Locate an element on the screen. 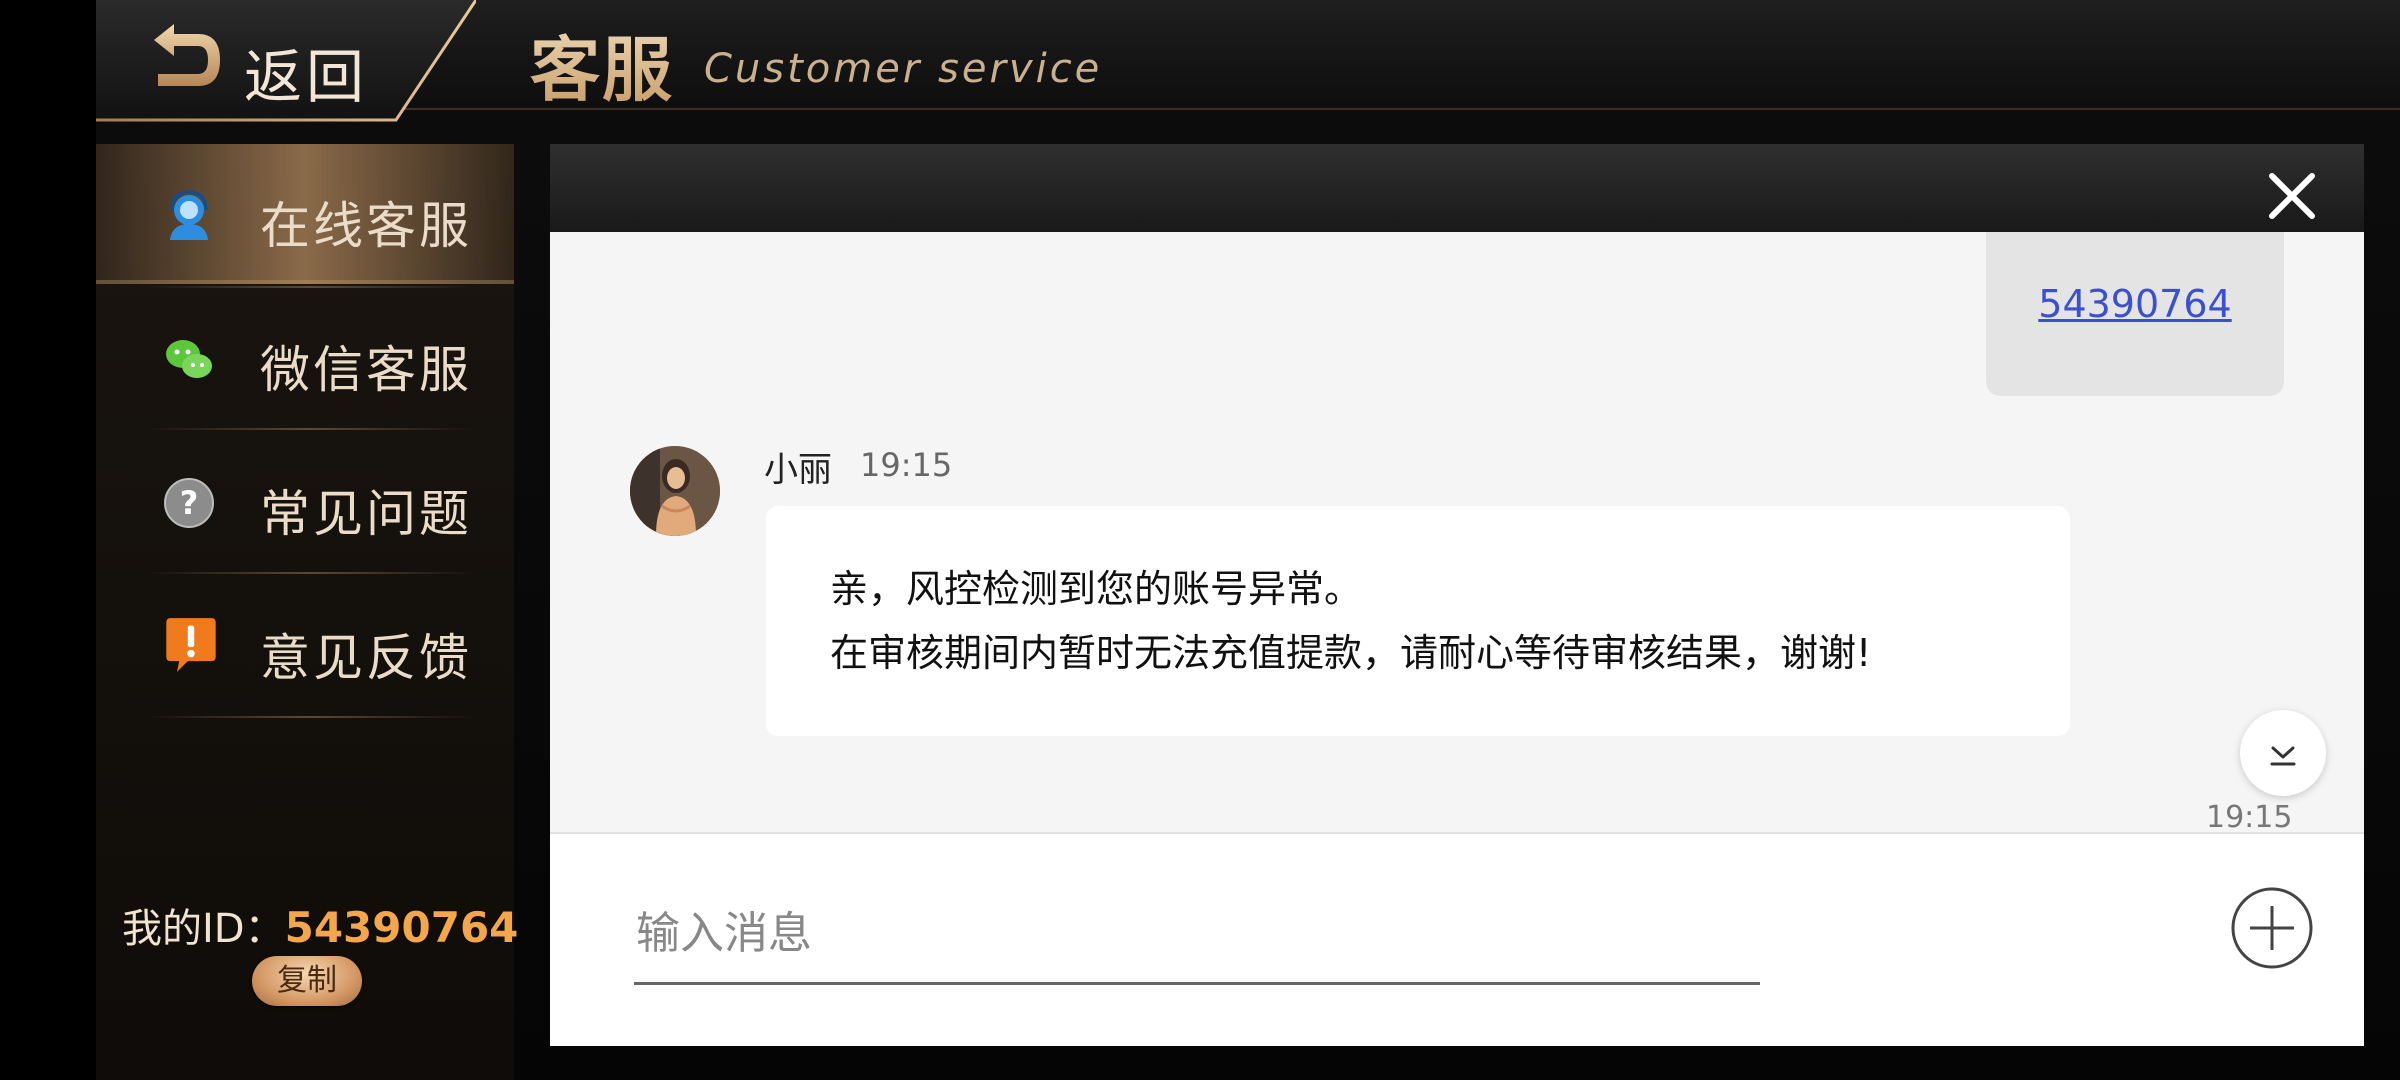 The width and height of the screenshot is (2400, 1080). self-message-bubble: 54390764 is located at coordinates (2135, 314).